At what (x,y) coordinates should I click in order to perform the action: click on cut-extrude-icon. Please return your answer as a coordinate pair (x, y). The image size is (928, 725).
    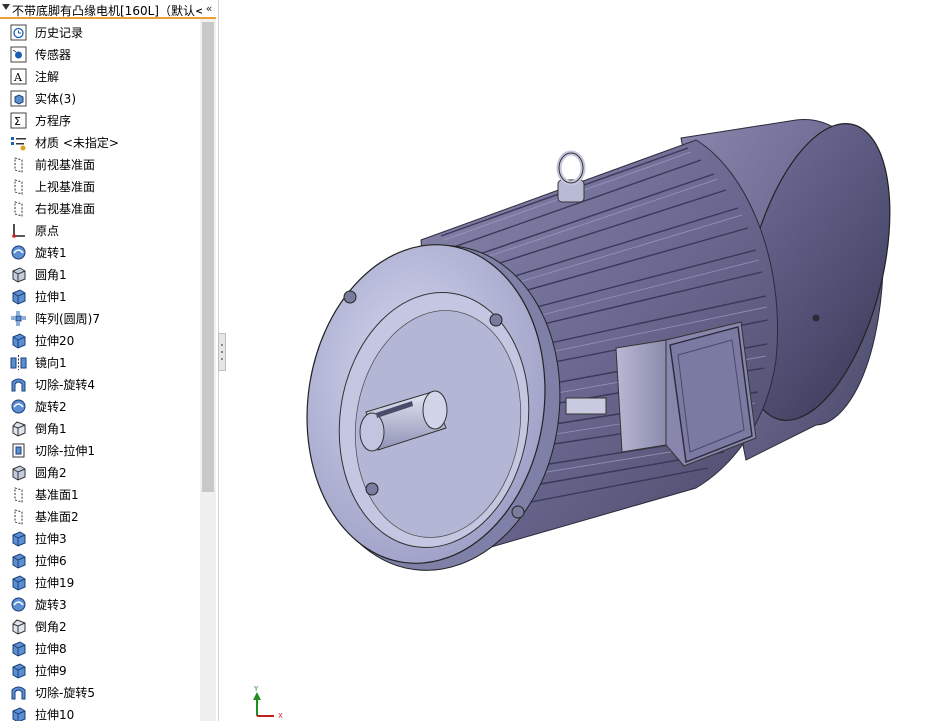
    Looking at the image, I should click on (18, 450).